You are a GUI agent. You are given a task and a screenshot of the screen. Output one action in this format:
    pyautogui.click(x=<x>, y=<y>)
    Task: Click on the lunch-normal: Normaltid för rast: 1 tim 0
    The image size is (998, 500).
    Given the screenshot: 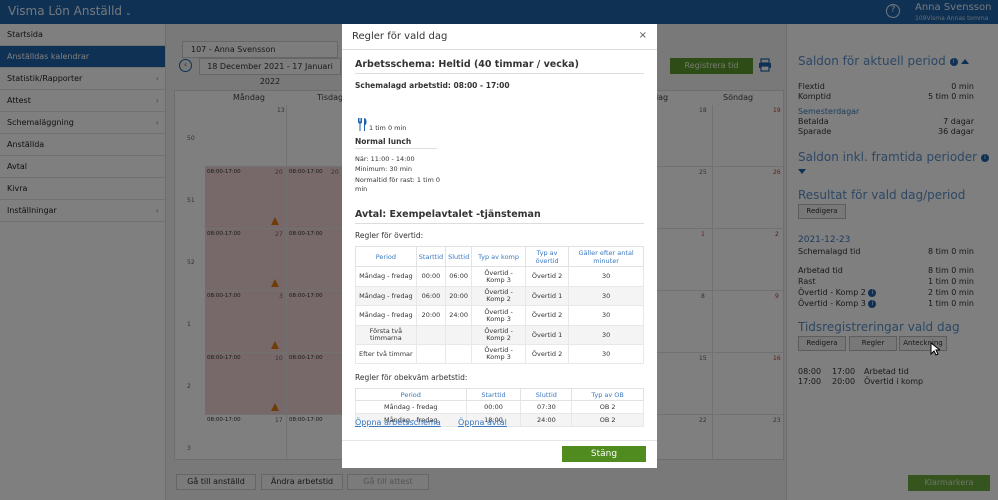 What is the action you would take?
    pyautogui.click(x=398, y=180)
    